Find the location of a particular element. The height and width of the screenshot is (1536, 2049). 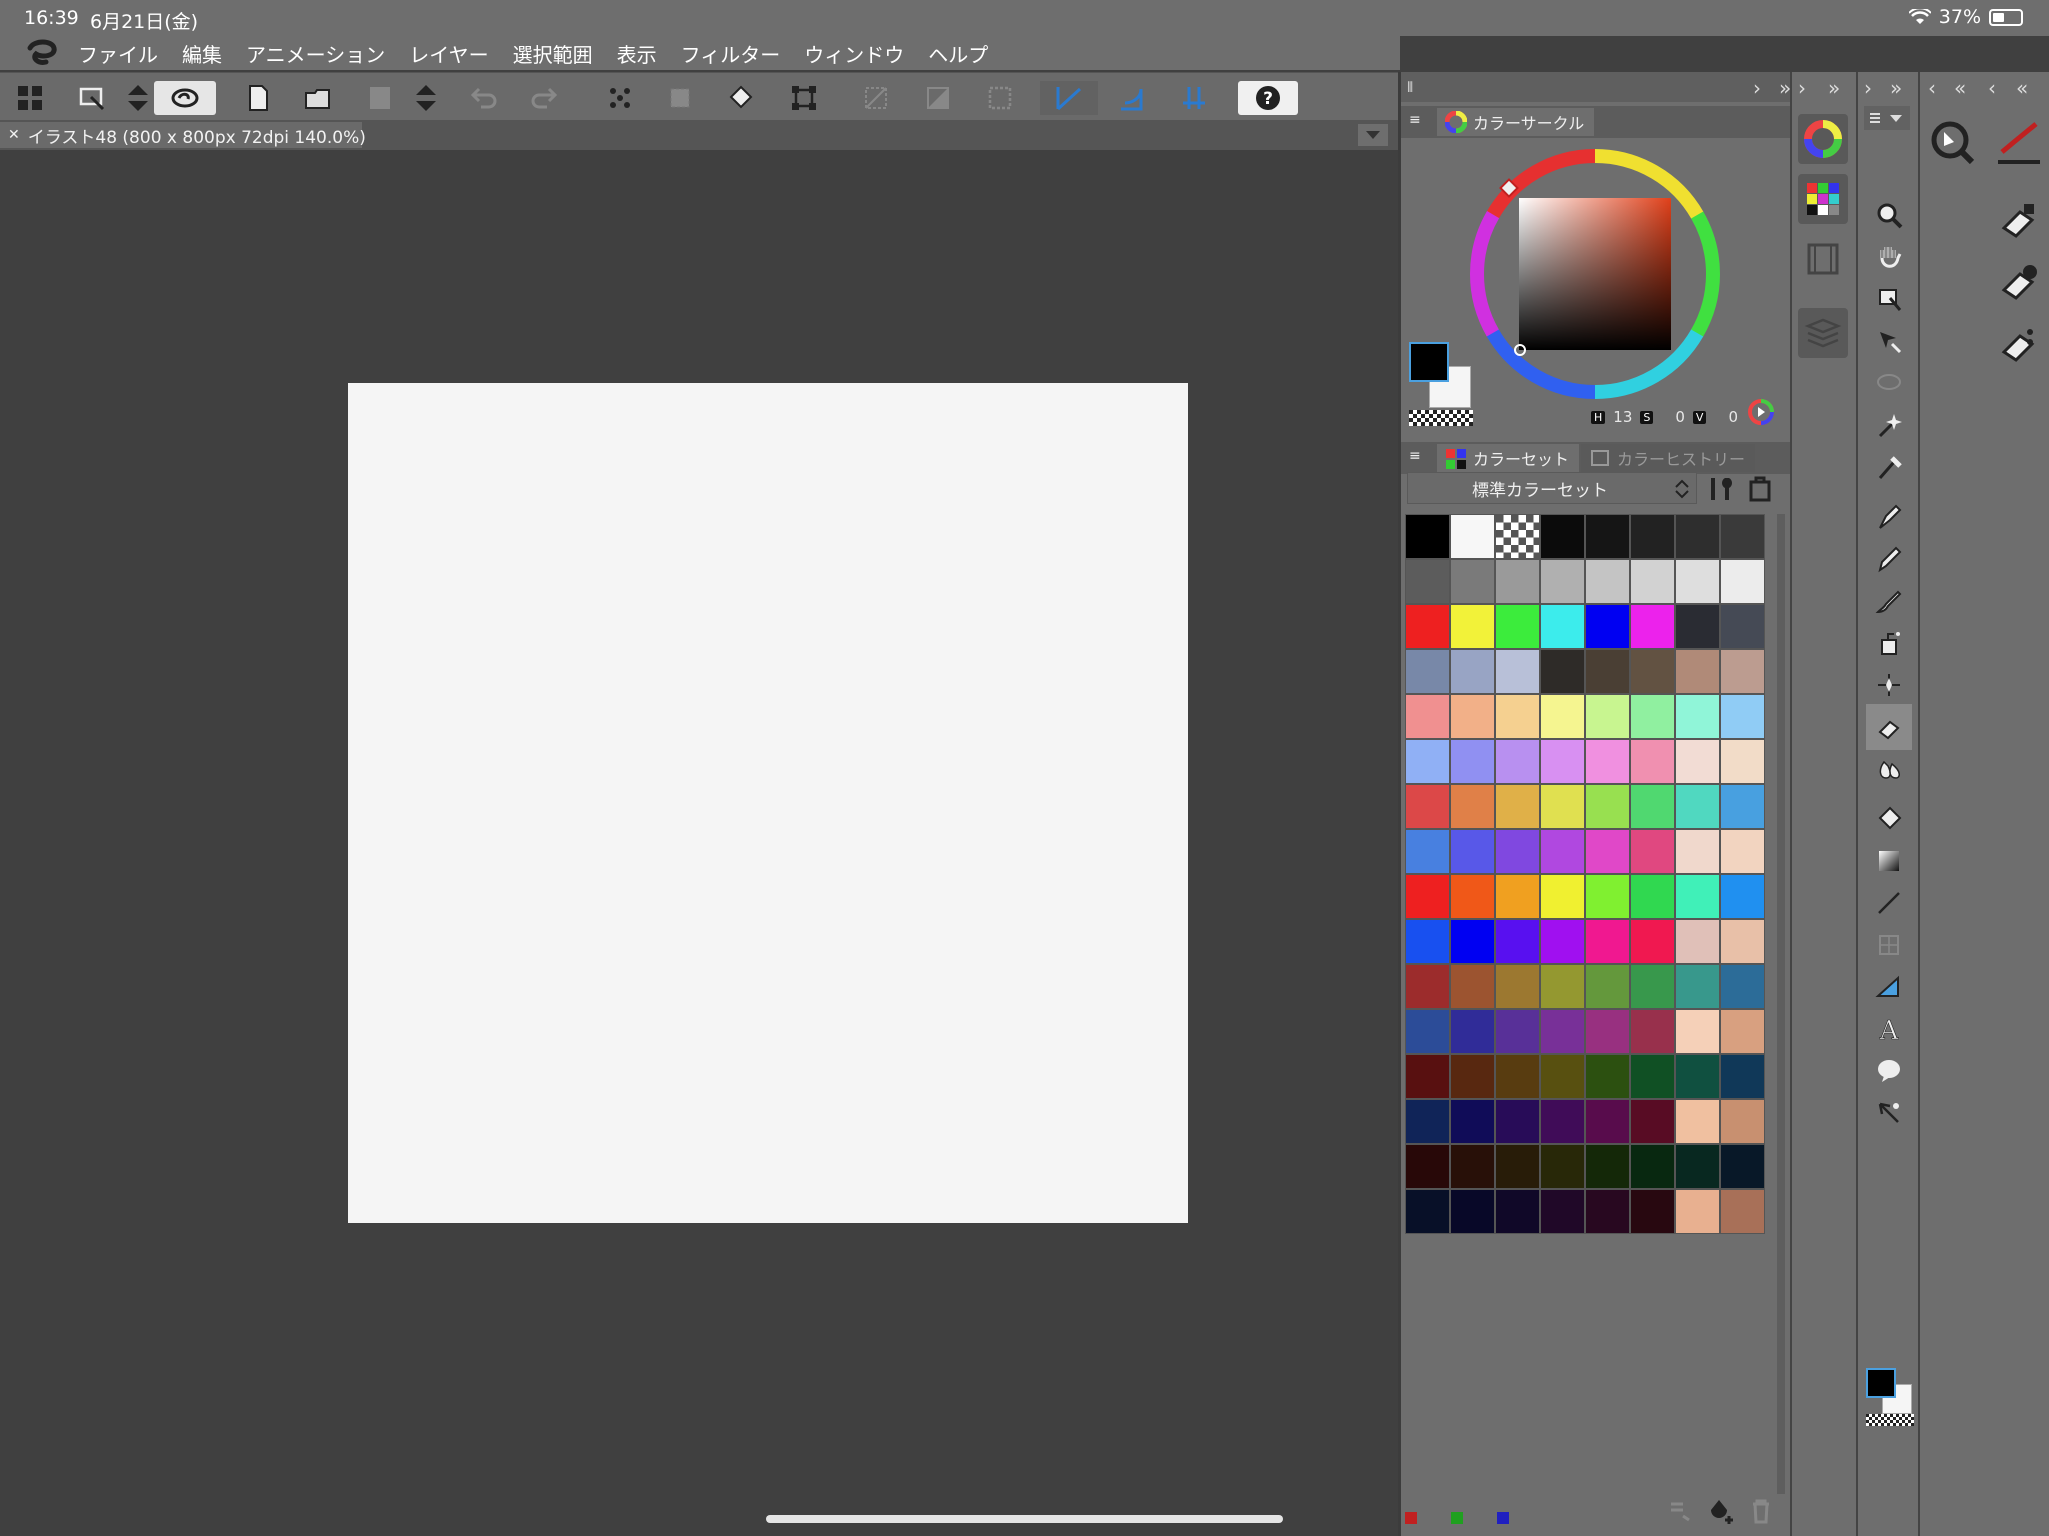

zoom-sub-tool is located at coordinates (1953, 143).